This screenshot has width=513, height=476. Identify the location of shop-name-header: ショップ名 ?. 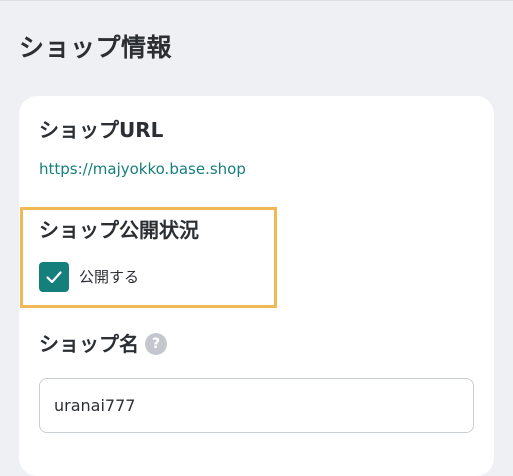
(103, 344).